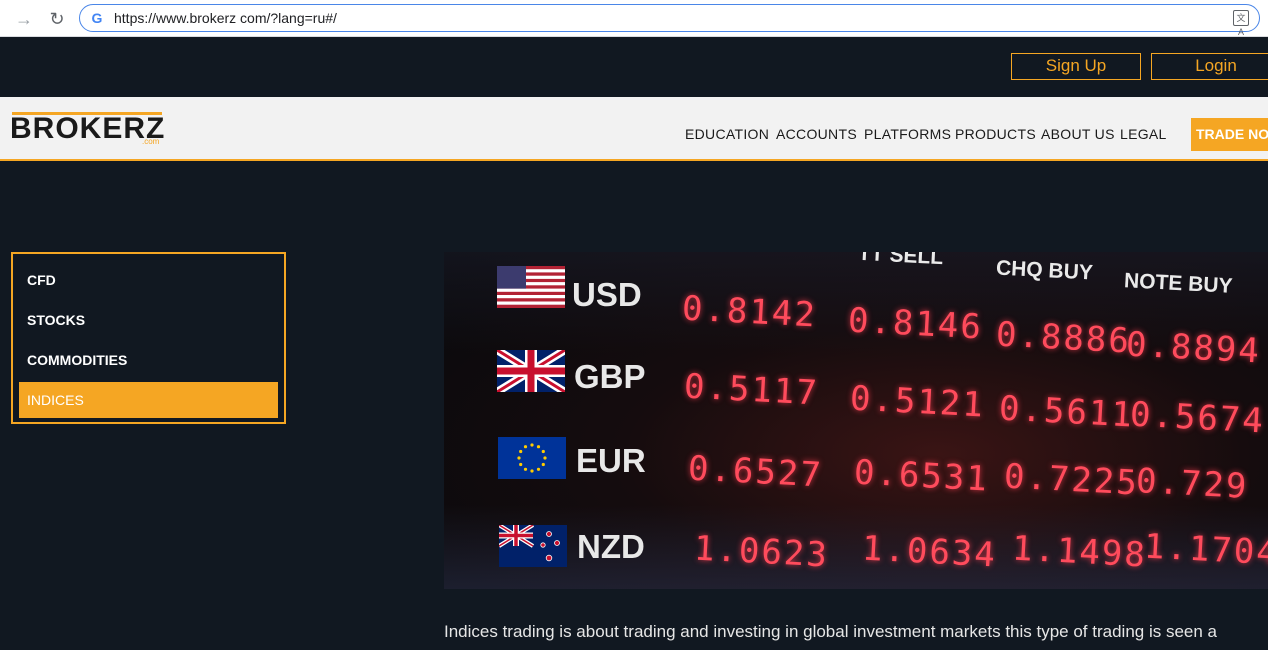 This screenshot has width=1268, height=650. Describe the element at coordinates (1066, 412) in the screenshot. I see `rate-gbp-3: 0.5611` at that location.